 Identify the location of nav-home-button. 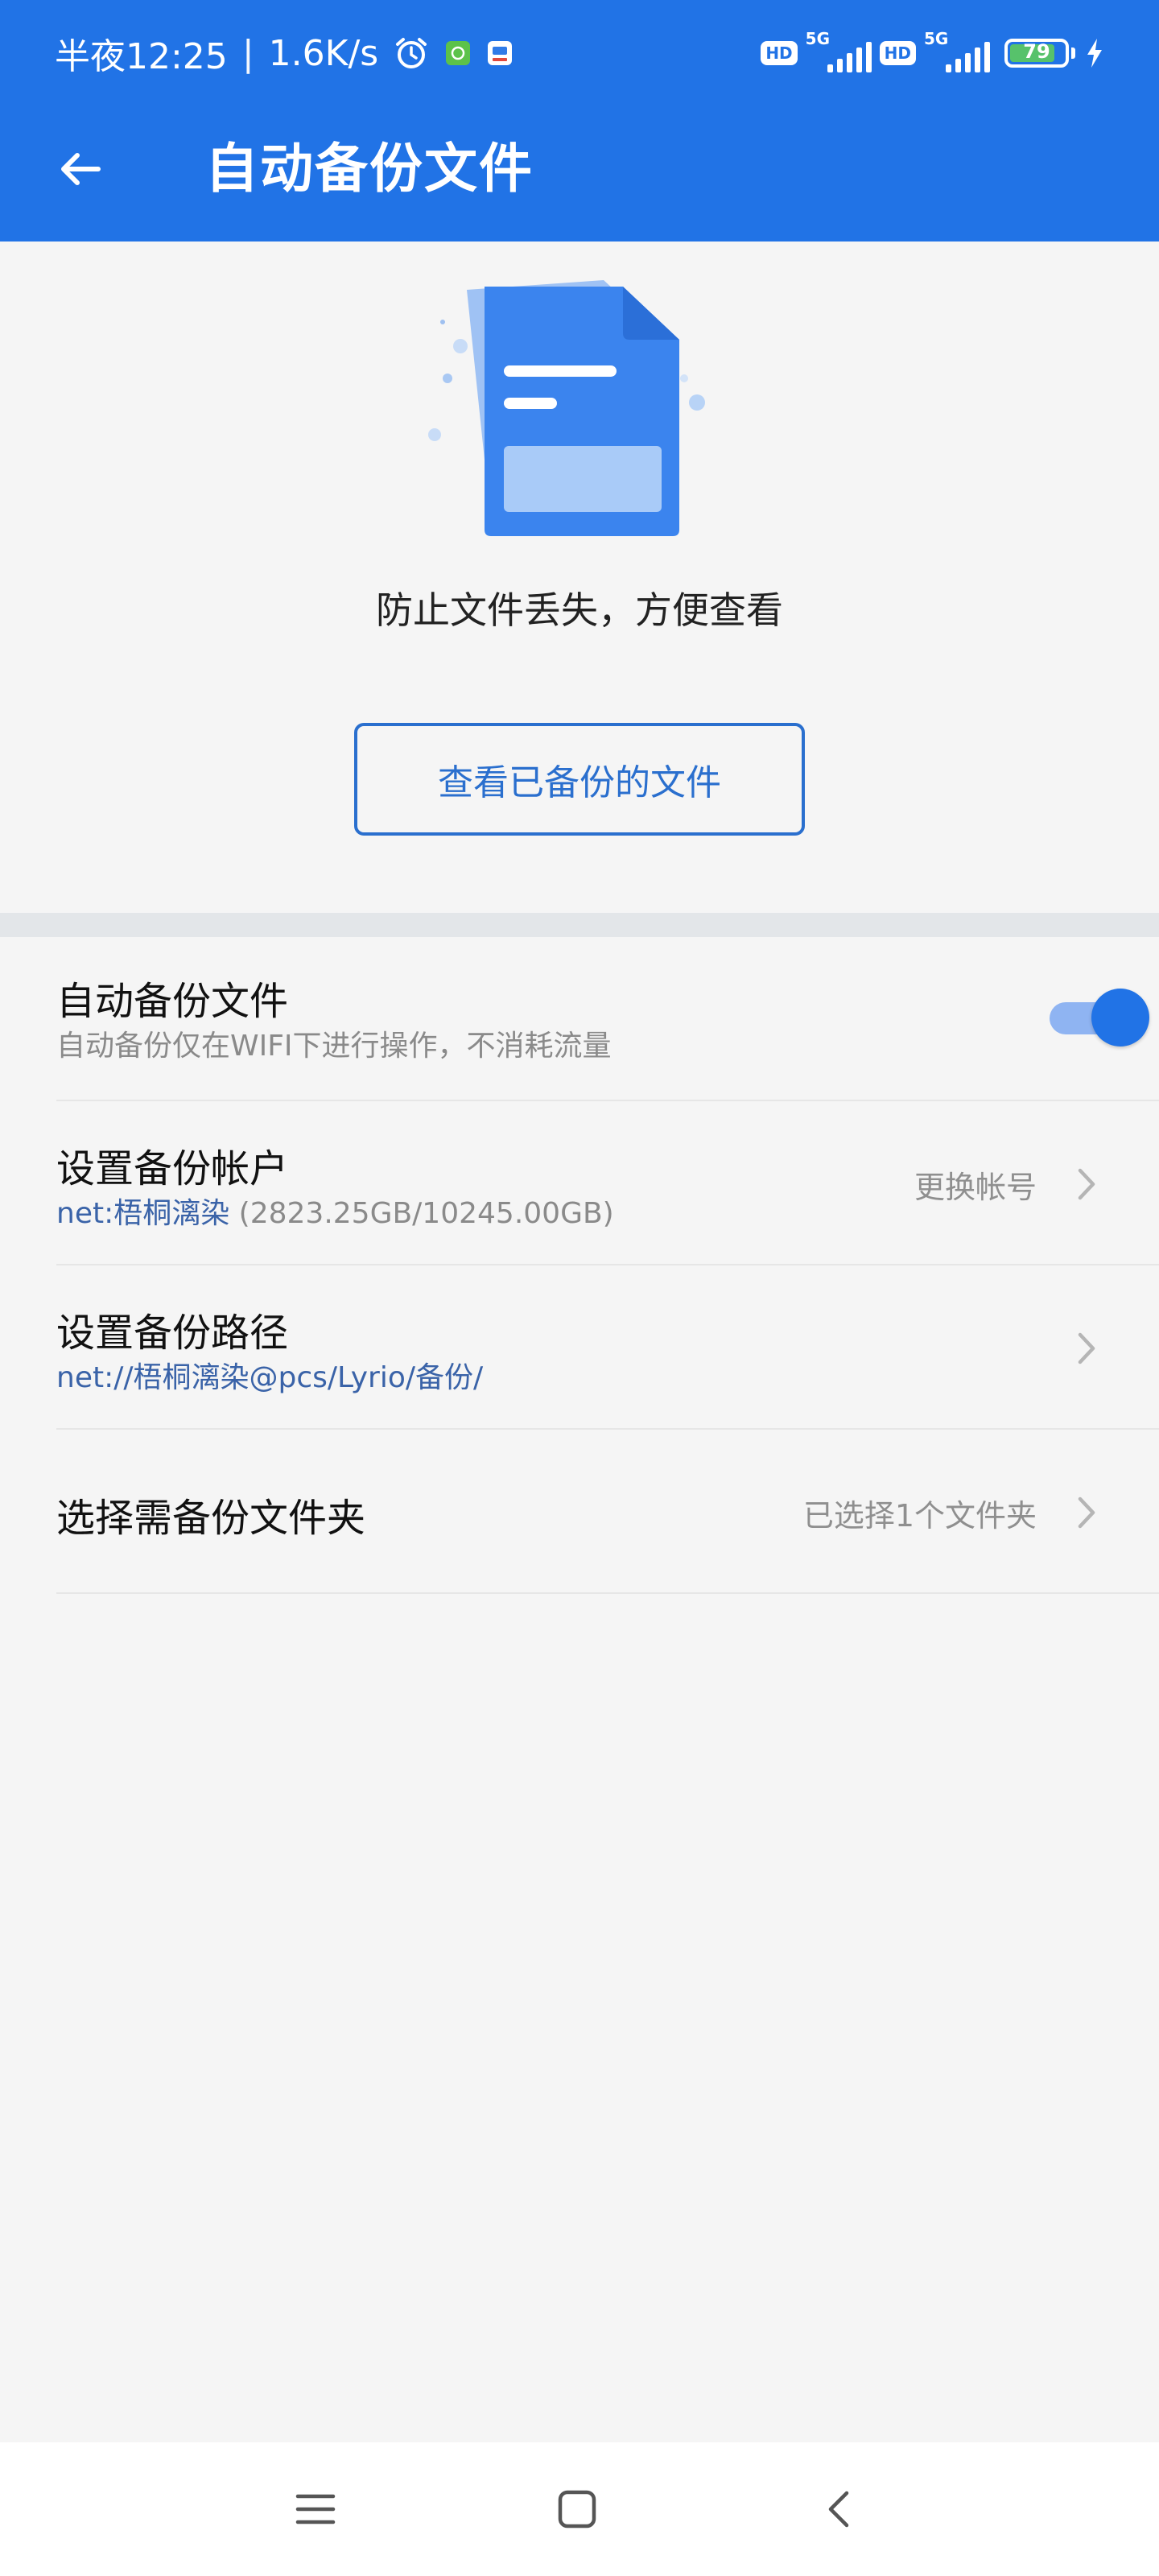
(577, 2509).